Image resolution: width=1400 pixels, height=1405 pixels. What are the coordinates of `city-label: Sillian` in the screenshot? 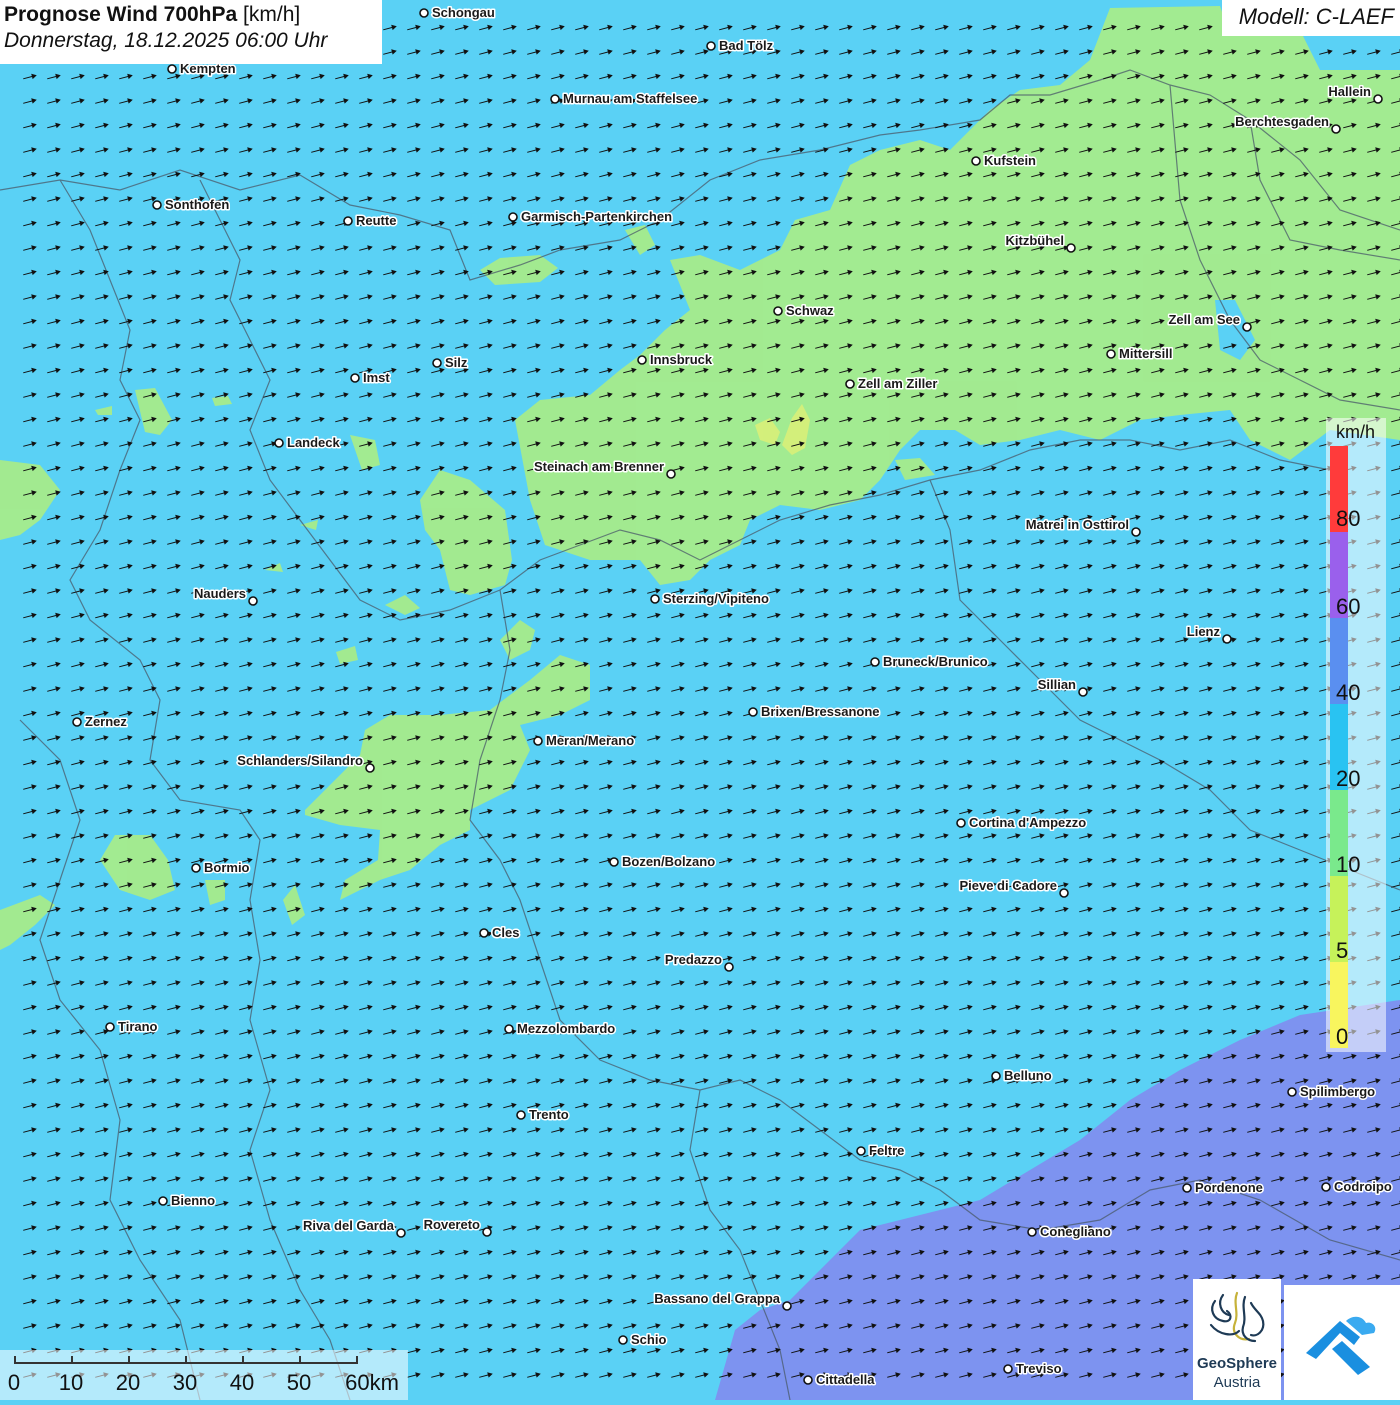 It's located at (1057, 684).